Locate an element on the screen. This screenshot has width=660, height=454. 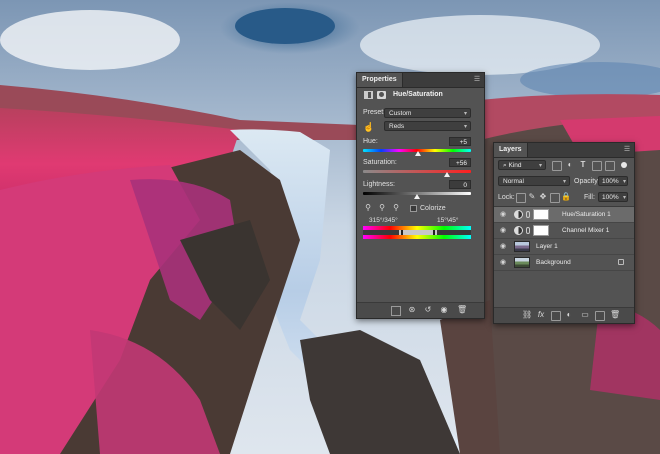
new-adjustment-icon: ◐ is located at coordinates (569, 315).